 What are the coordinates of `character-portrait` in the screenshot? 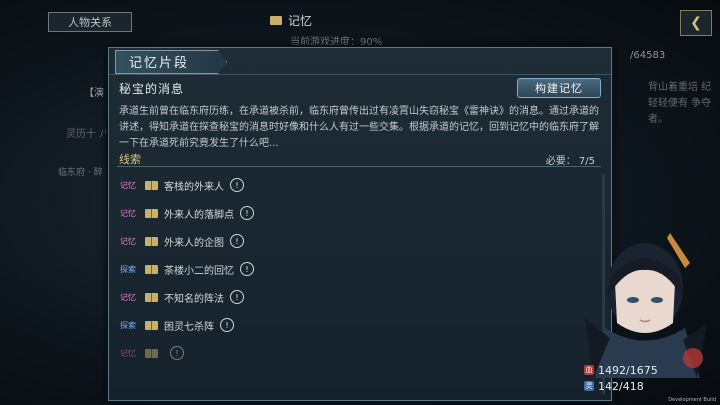 It's located at (646, 305).